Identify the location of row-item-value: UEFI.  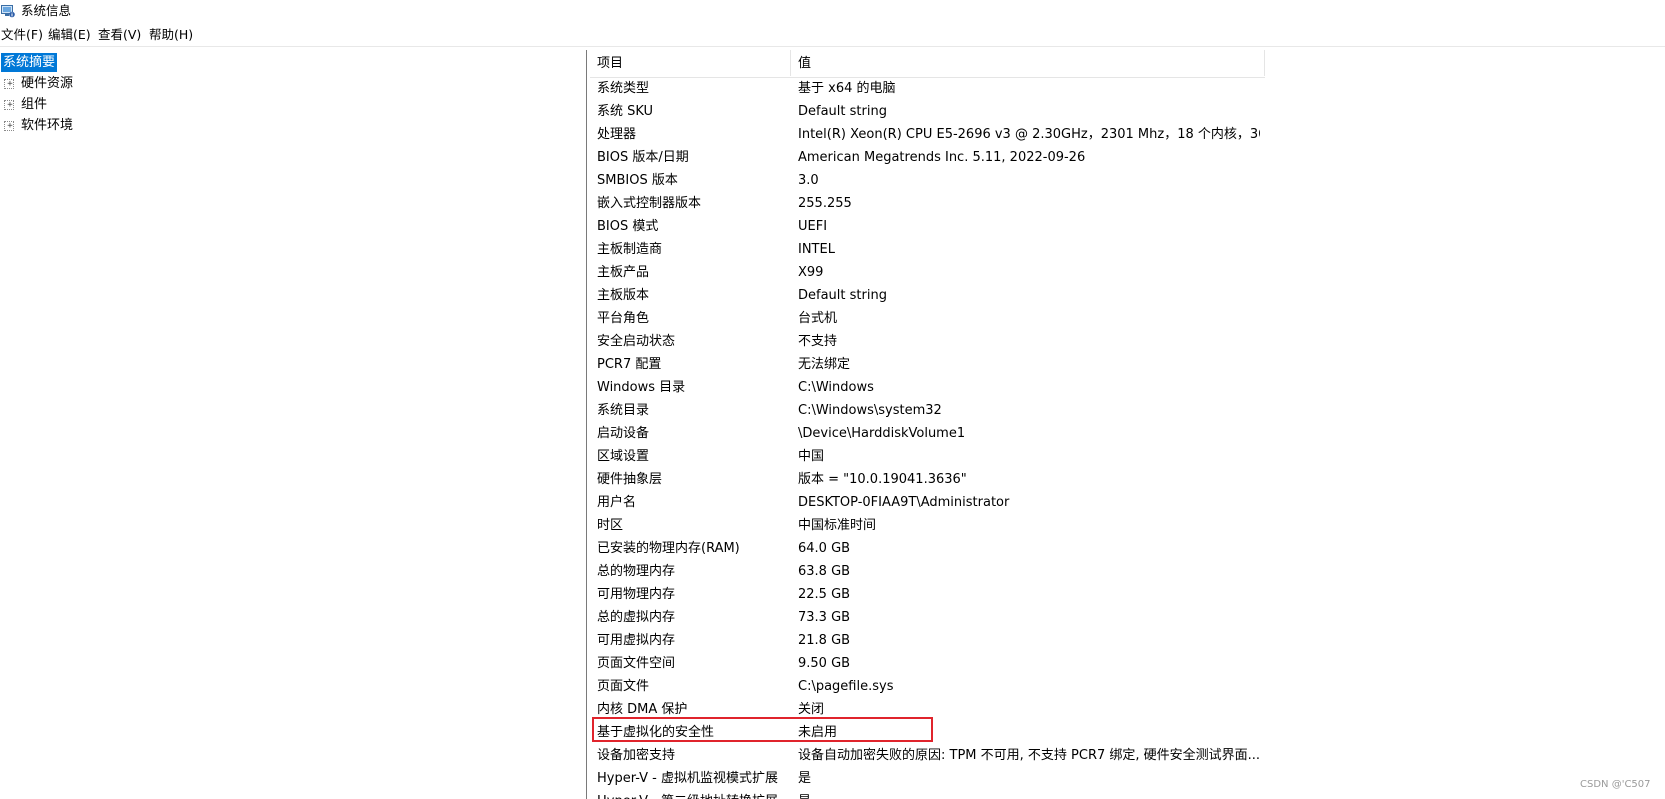
(813, 226).